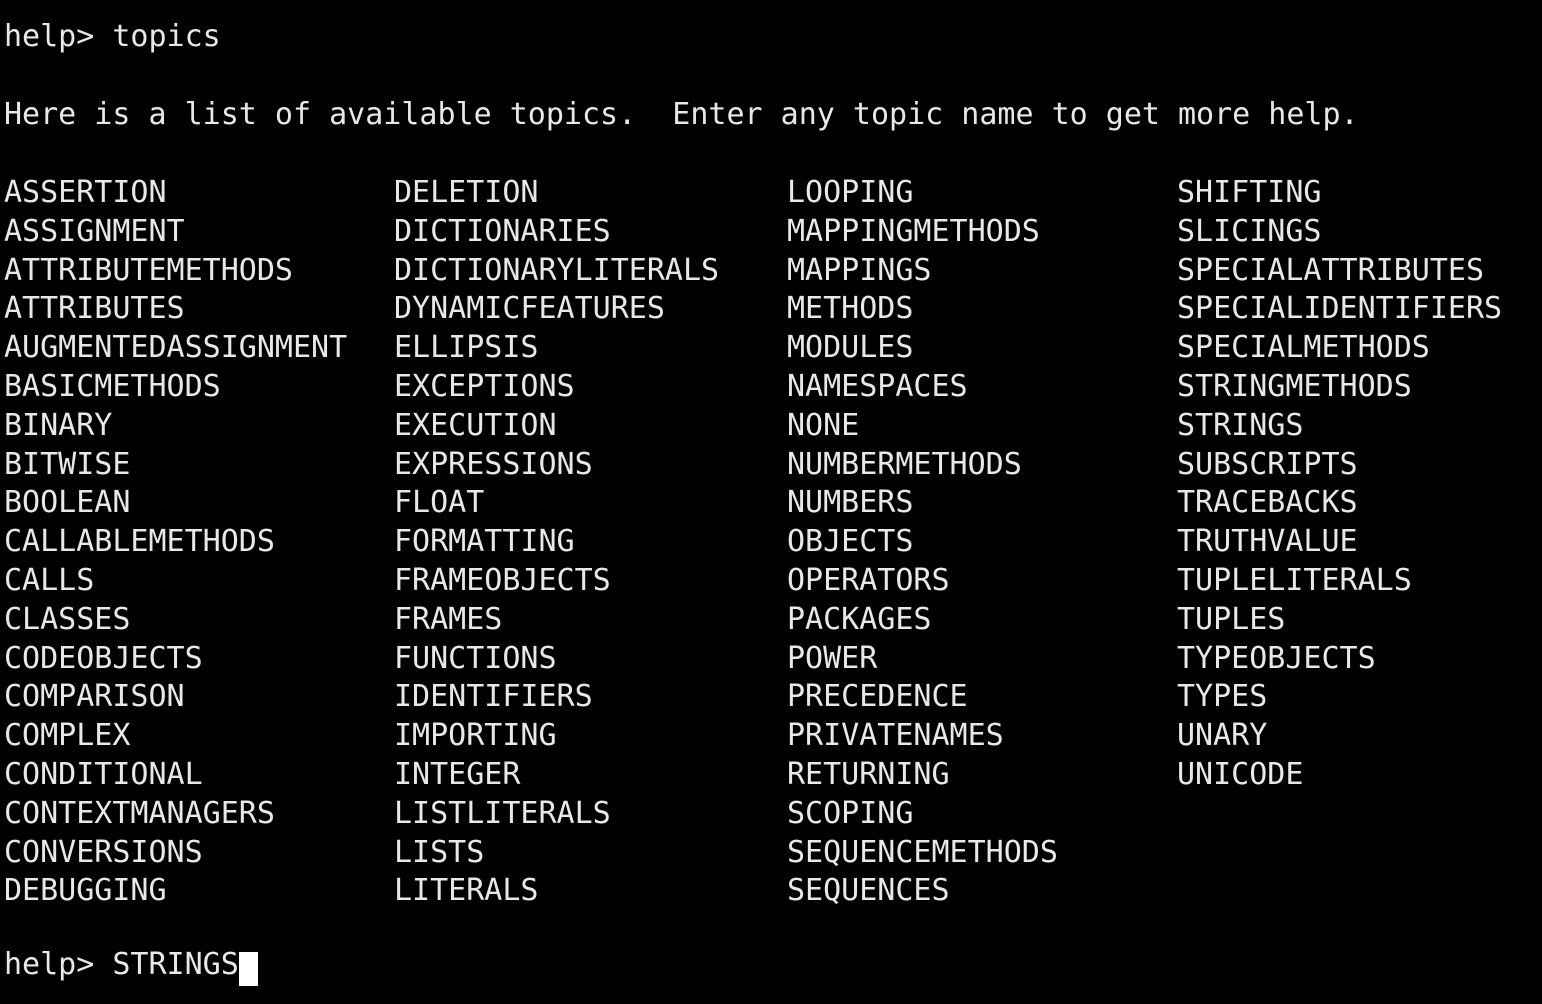 Image resolution: width=1542 pixels, height=1004 pixels. I want to click on topic-item: ASSERTION, so click(85, 192).